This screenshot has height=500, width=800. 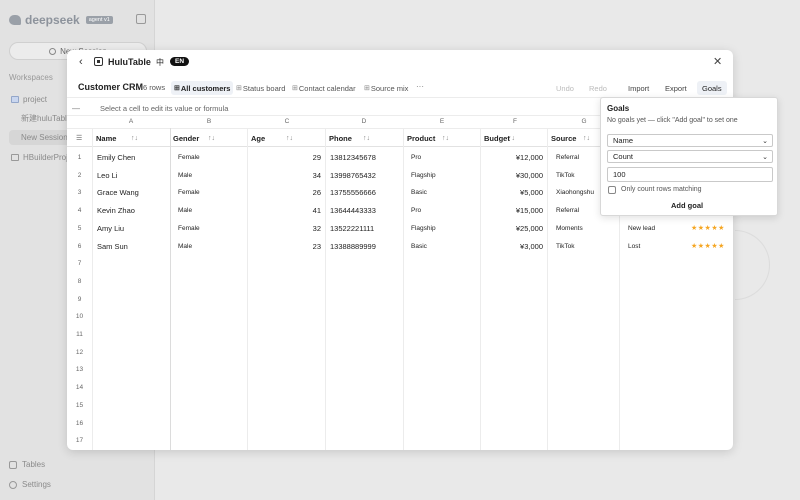 What do you see at coordinates (612, 190) in the screenshot?
I see `only-matching-checkbox` at bounding box center [612, 190].